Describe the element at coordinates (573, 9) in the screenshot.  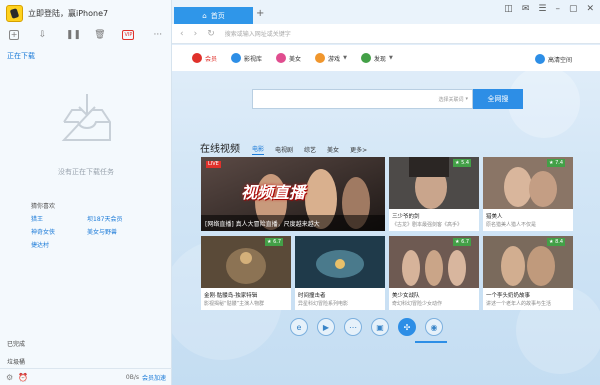
I see `maximize-icon: ▢` at that location.